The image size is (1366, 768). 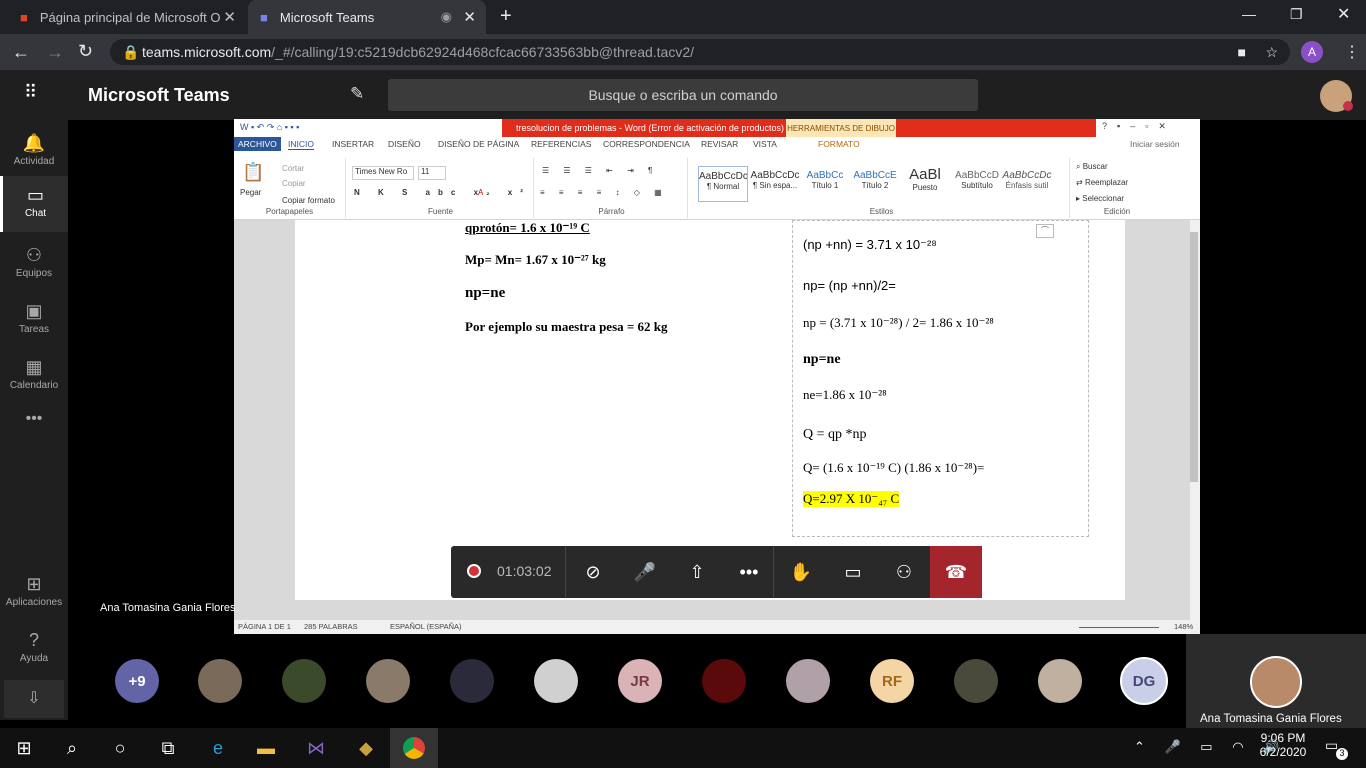 What do you see at coordinates (1283, 745) in the screenshot?
I see `clock: 9:06 PM 6/2/2020` at bounding box center [1283, 745].